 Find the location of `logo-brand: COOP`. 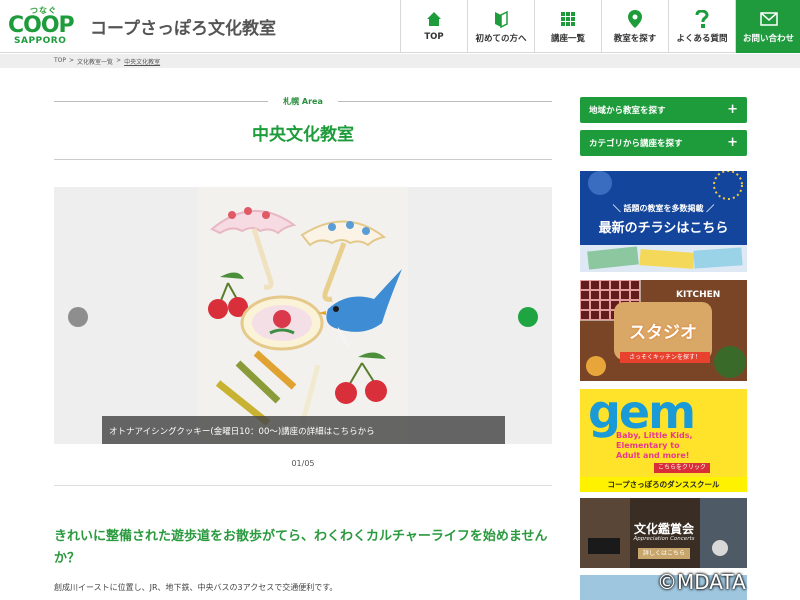

logo-brand: COOP is located at coordinates (41, 25).